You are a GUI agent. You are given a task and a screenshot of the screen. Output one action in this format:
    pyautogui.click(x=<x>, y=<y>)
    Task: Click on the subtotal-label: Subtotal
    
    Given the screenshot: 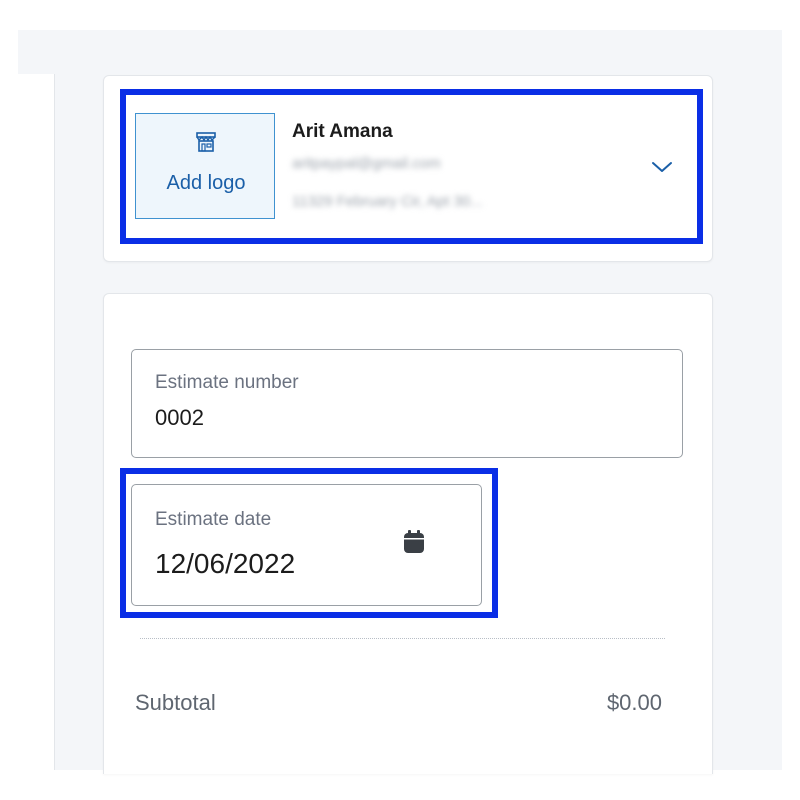 What is the action you would take?
    pyautogui.click(x=175, y=702)
    